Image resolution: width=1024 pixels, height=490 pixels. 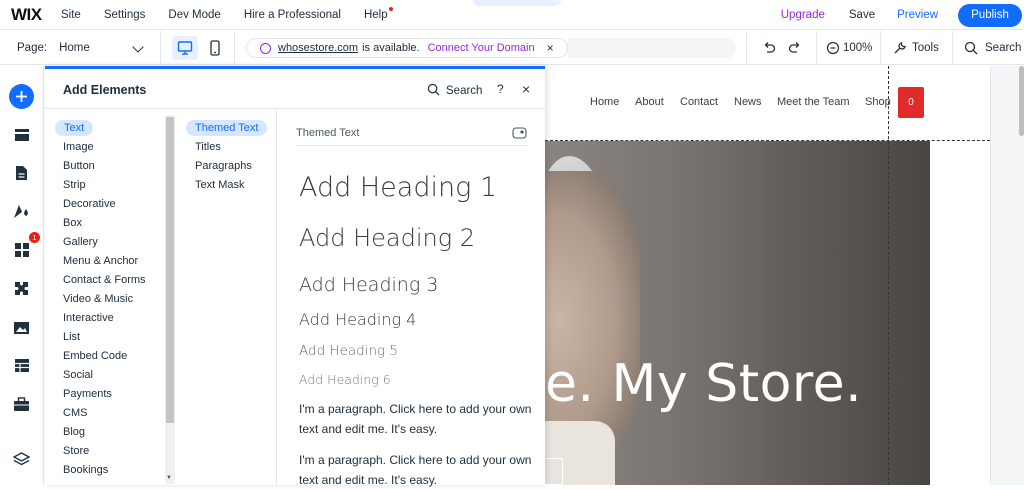 I want to click on upgrade-link: Upgrade, so click(x=803, y=15).